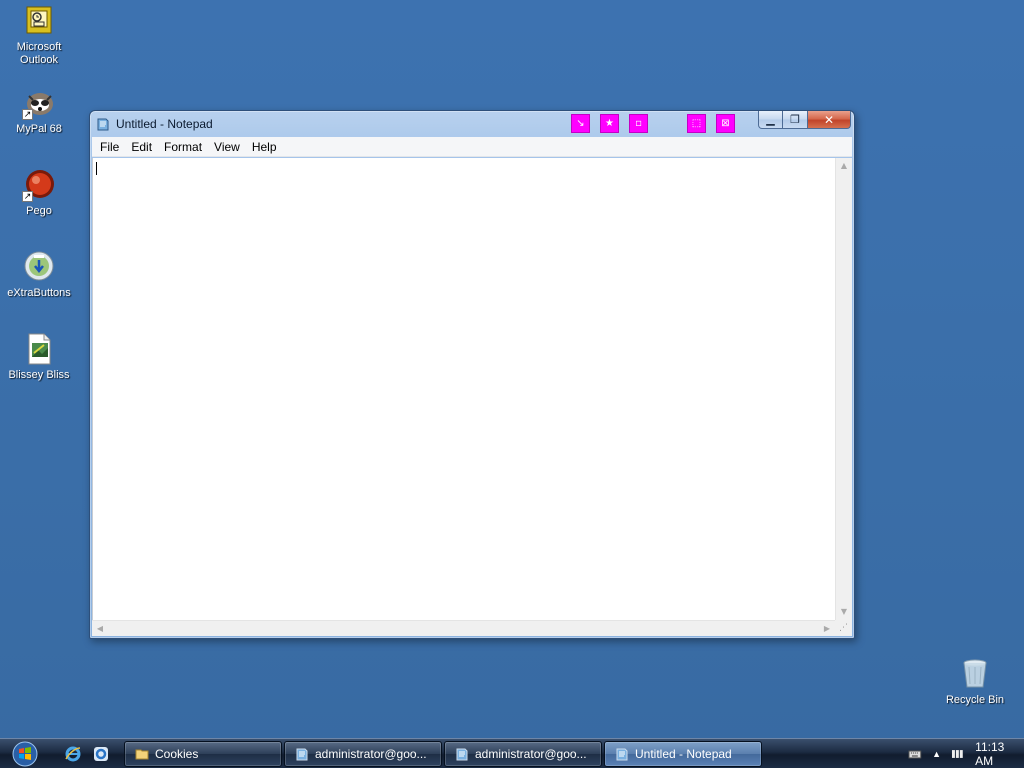 The width and height of the screenshot is (1024, 768). What do you see at coordinates (203, 754) in the screenshot?
I see `taskbar-button-cookies: Cookies` at bounding box center [203, 754].